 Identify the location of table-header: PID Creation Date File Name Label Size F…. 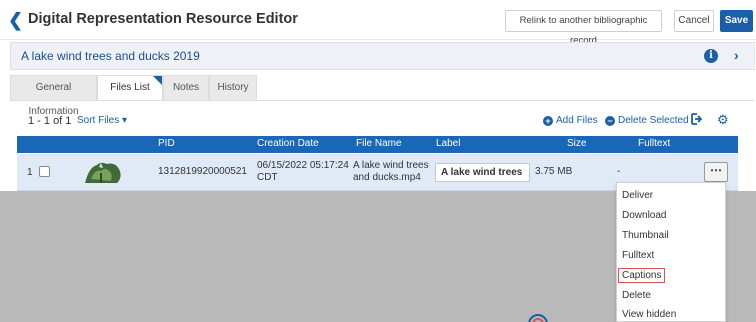
(377, 144).